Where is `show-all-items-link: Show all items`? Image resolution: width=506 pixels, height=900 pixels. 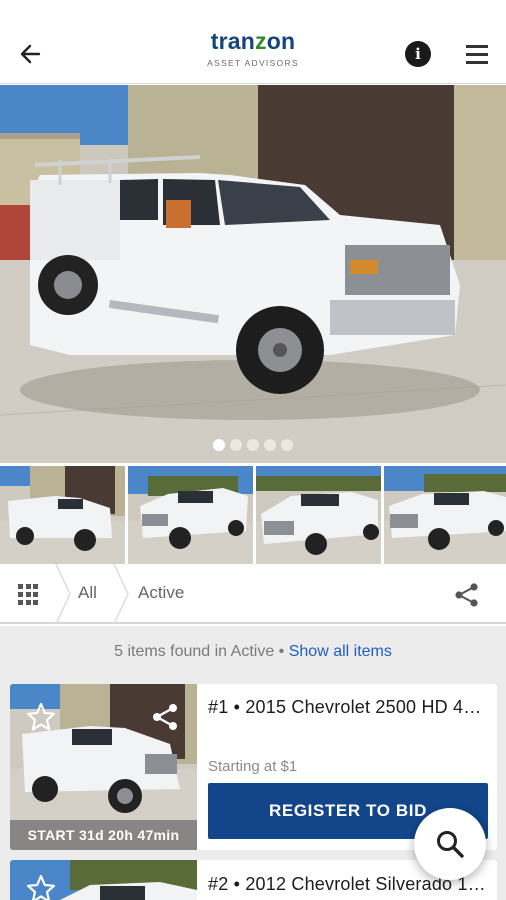 show-all-items-link: Show all items is located at coordinates (340, 651).